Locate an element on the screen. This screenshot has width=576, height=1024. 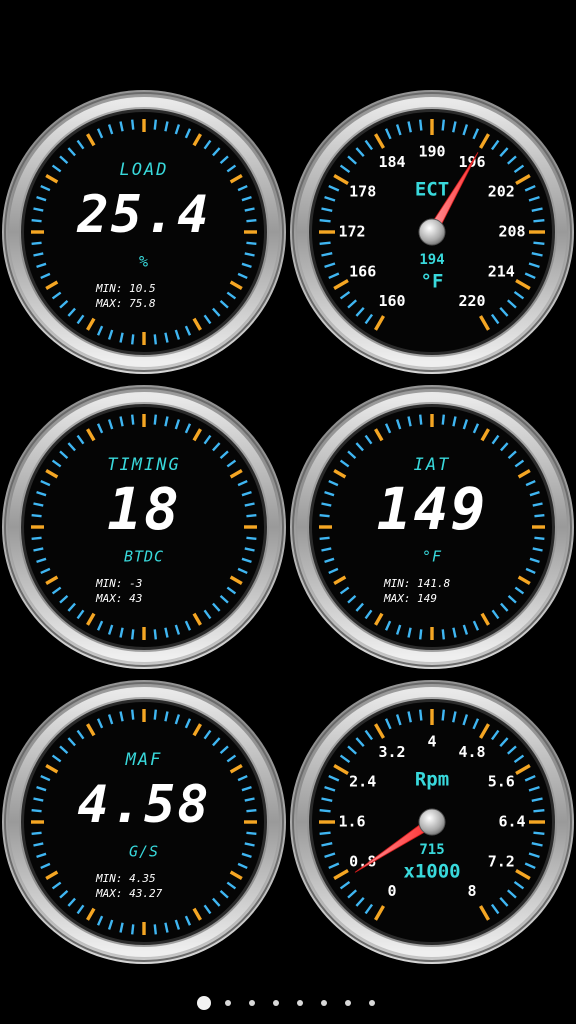
tick-label: 166 is located at coordinates (362, 272).